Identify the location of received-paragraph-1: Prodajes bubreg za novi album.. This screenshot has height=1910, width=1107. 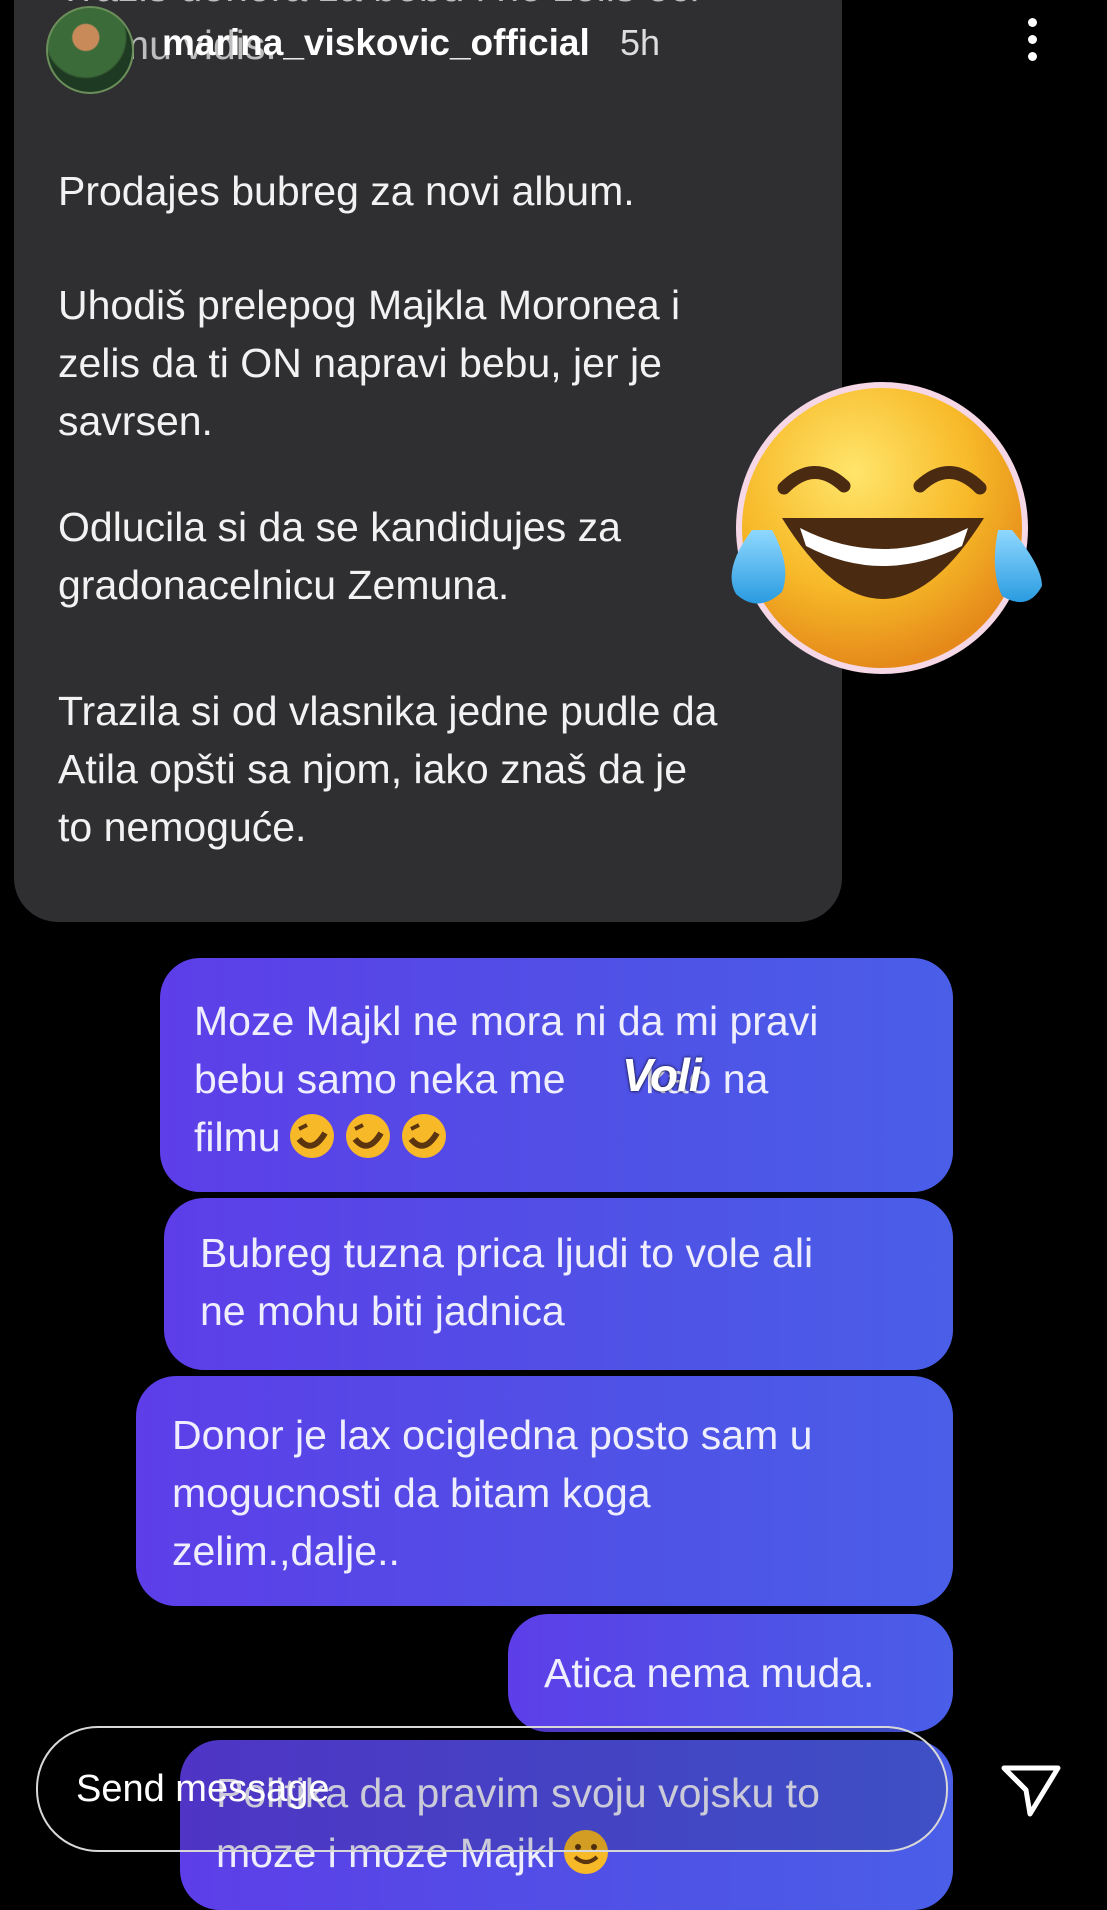
(346, 191).